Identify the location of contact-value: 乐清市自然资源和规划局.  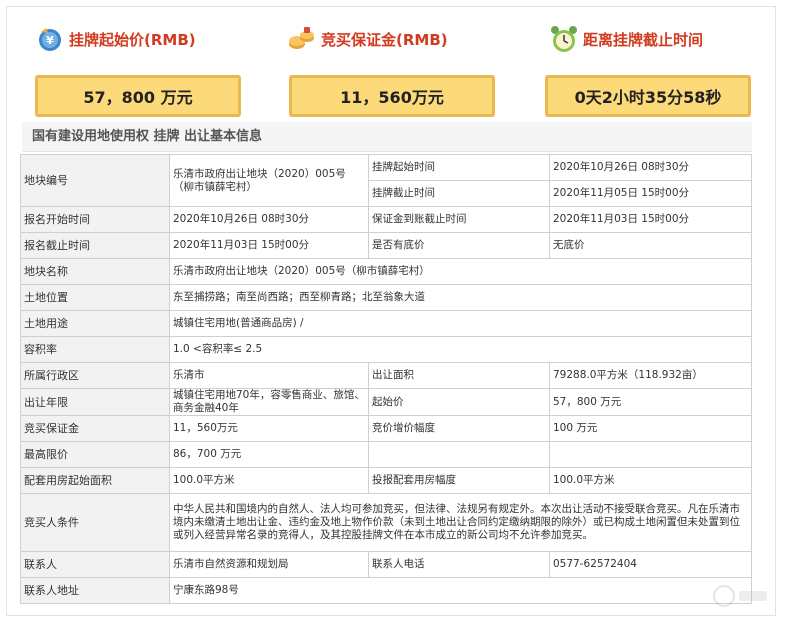
(269, 564).